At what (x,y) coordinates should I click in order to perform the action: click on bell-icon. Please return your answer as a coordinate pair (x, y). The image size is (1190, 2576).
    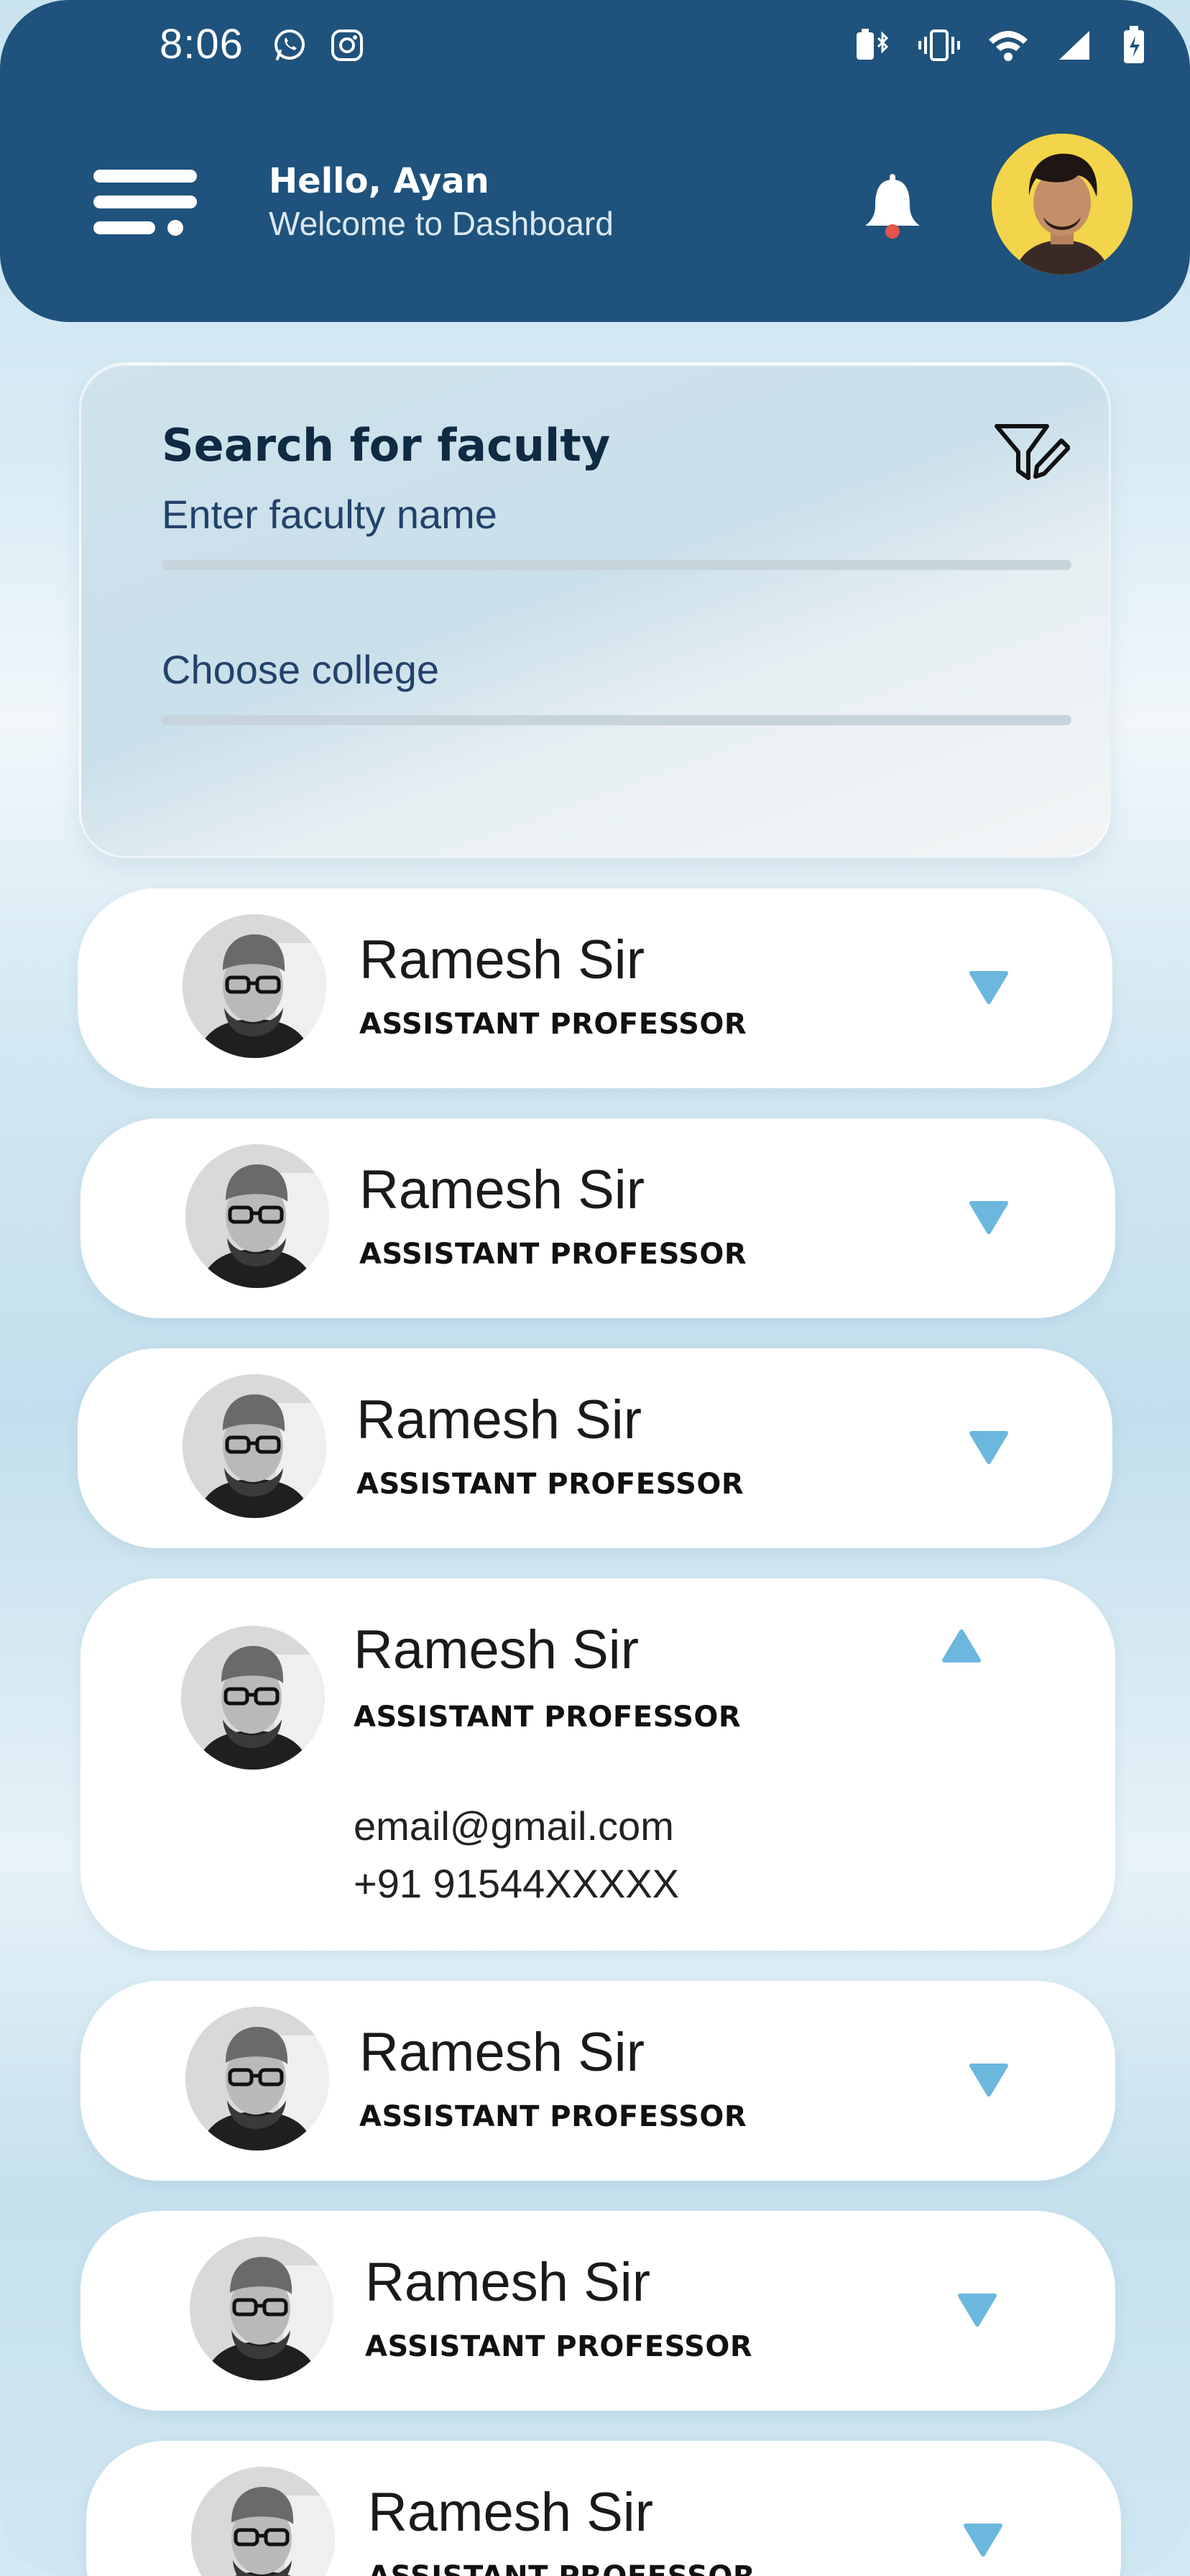
    Looking at the image, I should click on (892, 207).